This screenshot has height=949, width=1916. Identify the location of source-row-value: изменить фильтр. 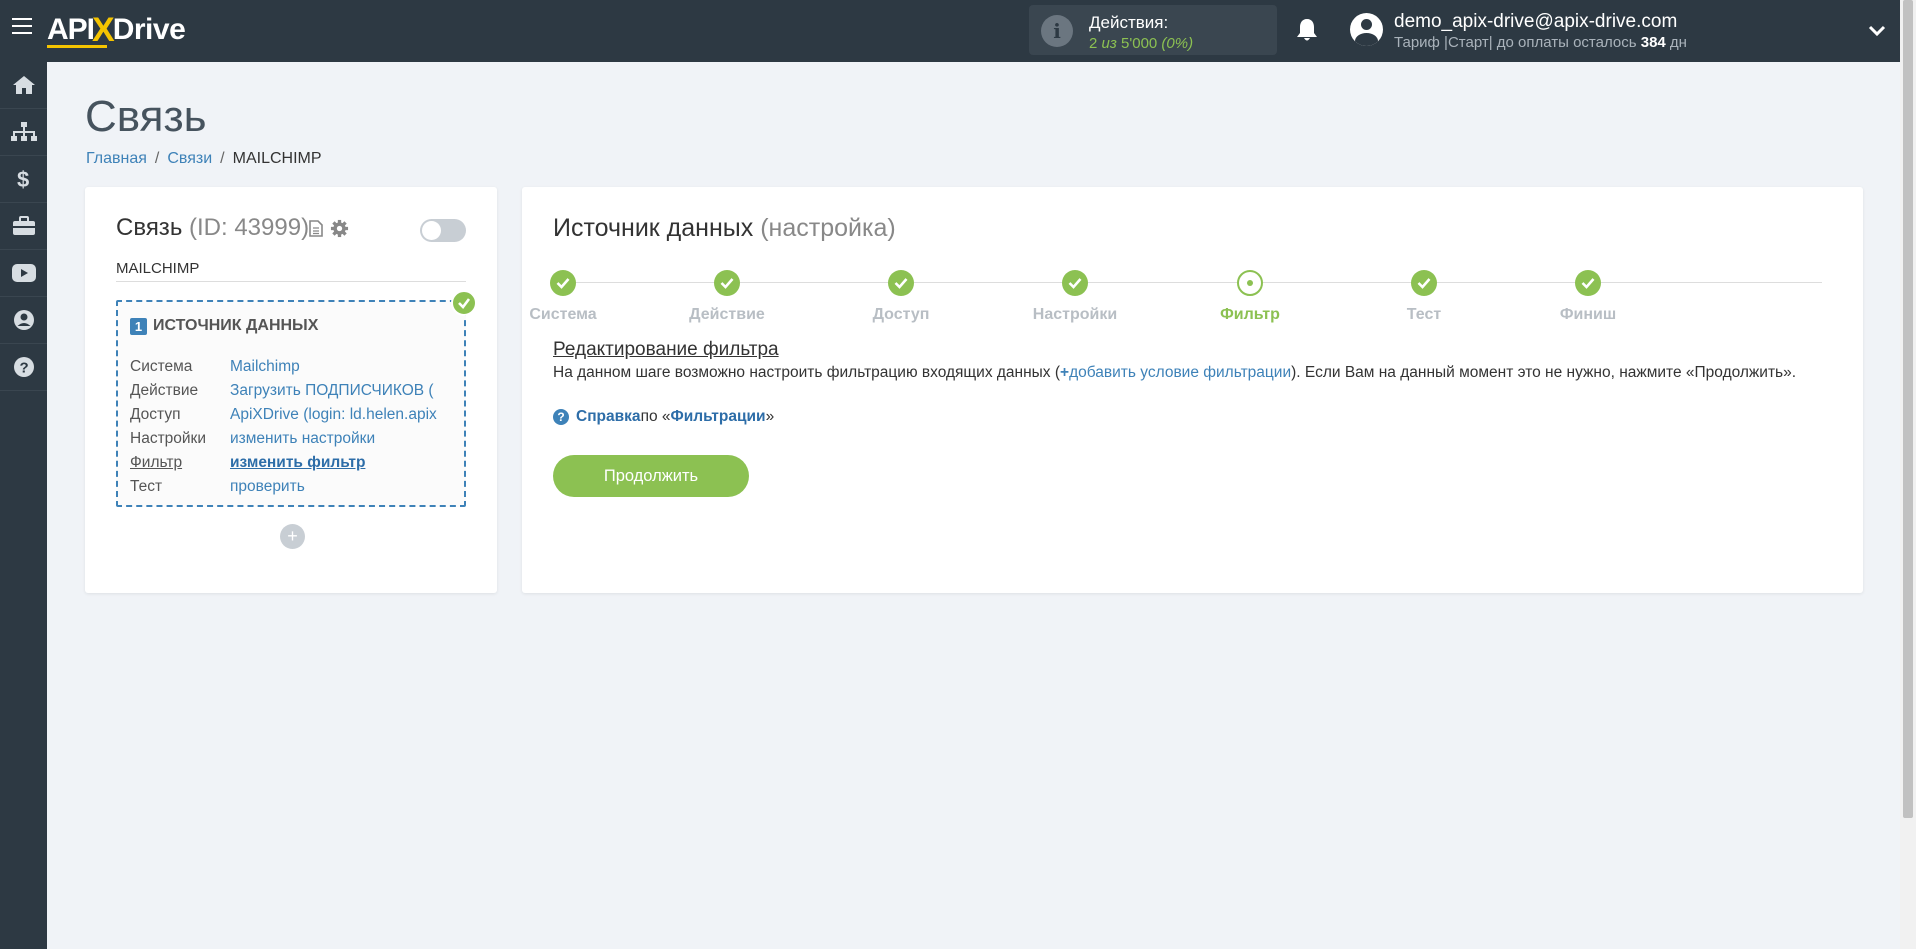
(342, 463).